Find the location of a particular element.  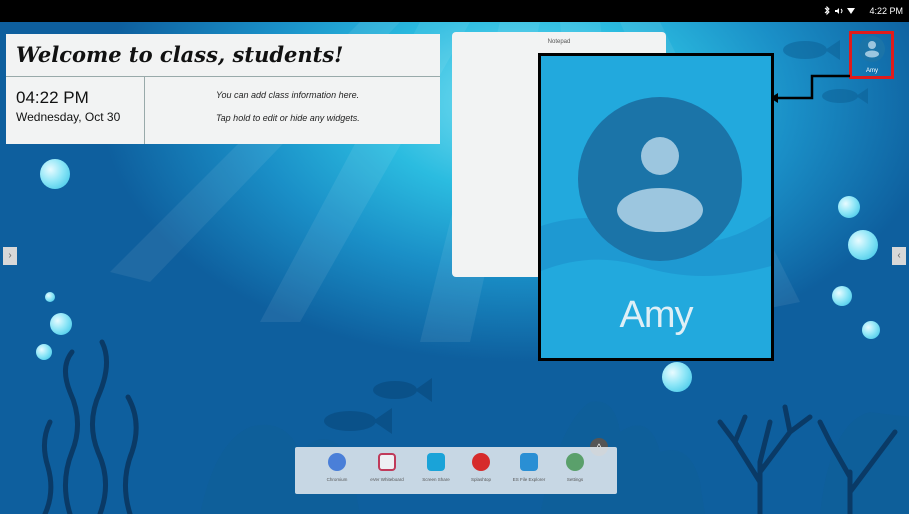

status-icons is located at coordinates (840, 11).